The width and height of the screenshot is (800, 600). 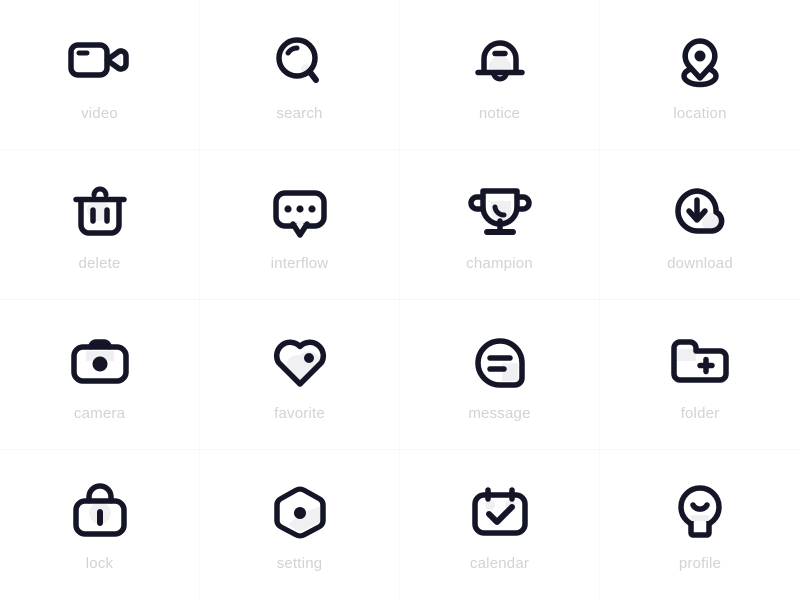 I want to click on lock-icon, so click(x=99, y=510).